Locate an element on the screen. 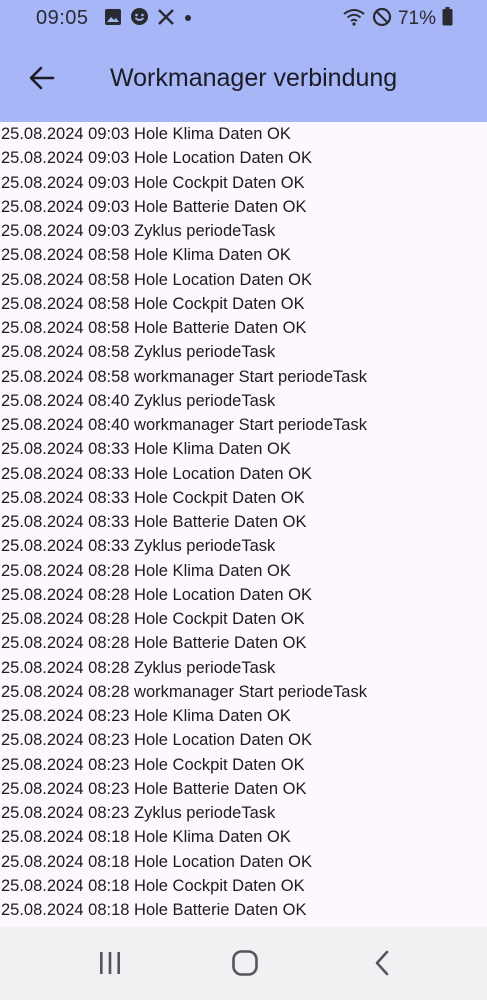  log-entry: 25.08.2024 08:28 Hole Batterie Daten OK is located at coordinates (154, 643).